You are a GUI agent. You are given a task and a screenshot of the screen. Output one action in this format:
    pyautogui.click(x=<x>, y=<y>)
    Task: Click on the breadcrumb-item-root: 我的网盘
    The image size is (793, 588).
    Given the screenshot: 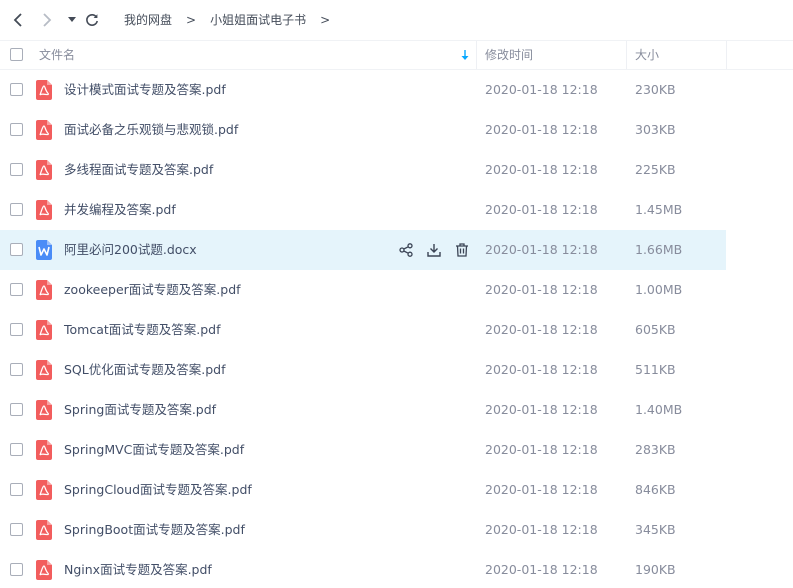 What is the action you would take?
    pyautogui.click(x=148, y=19)
    